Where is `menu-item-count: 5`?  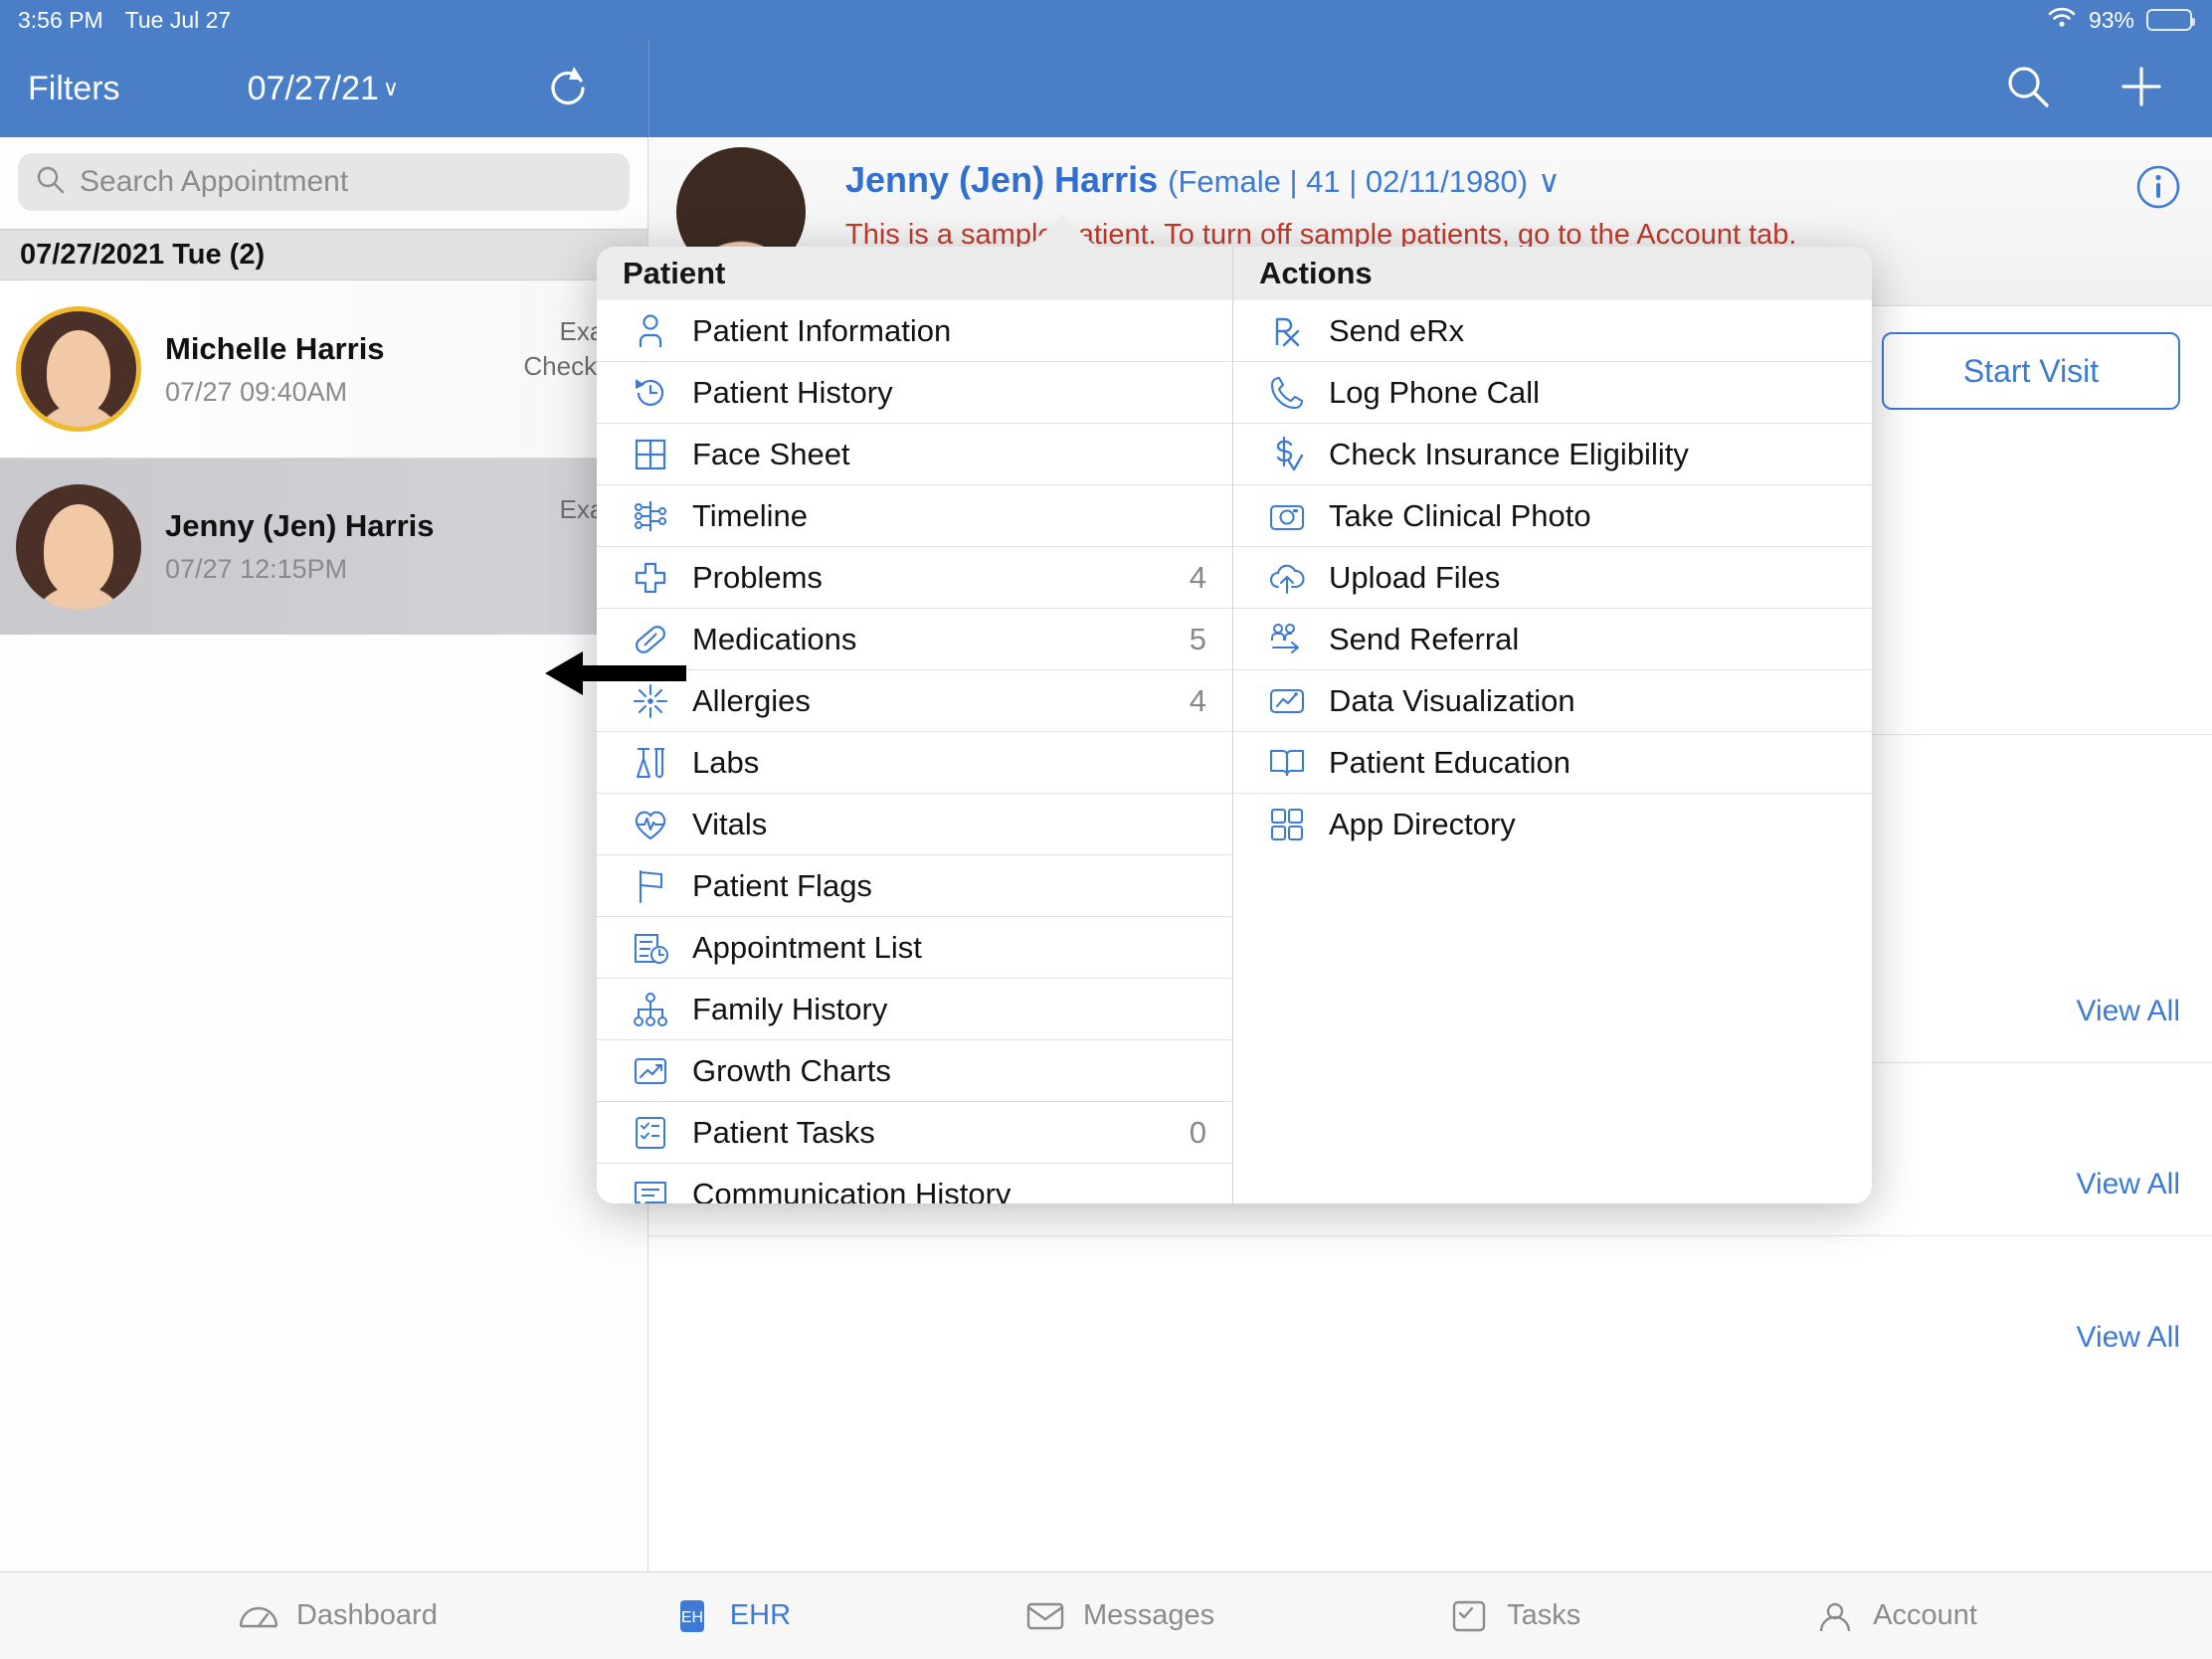 menu-item-count: 5 is located at coordinates (1197, 638).